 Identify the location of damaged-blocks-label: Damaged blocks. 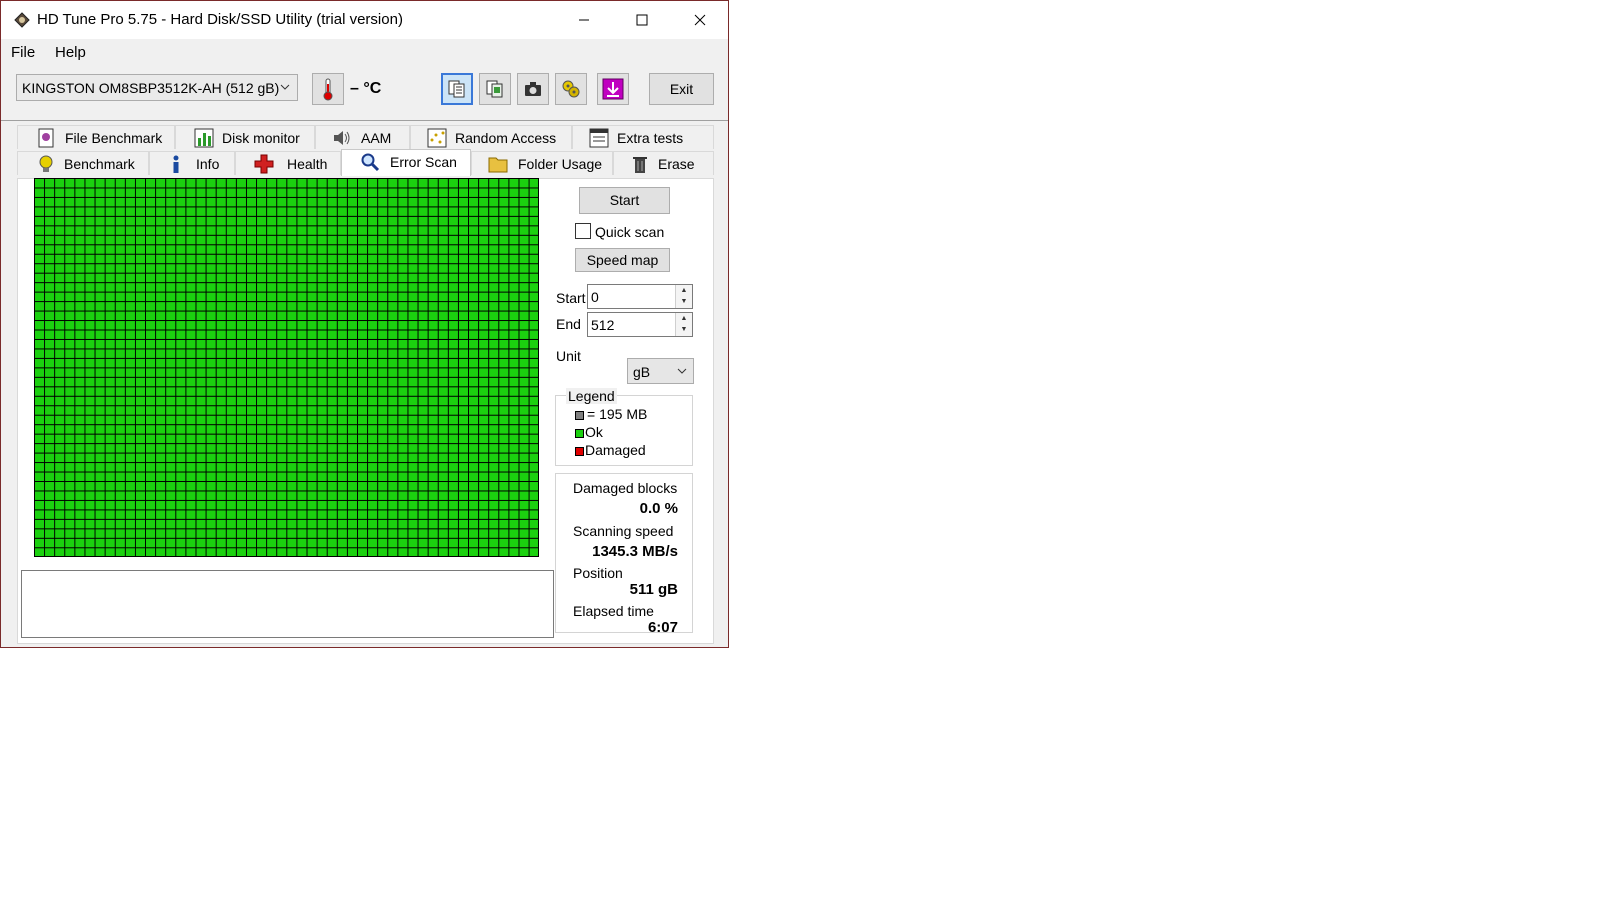
(625, 488).